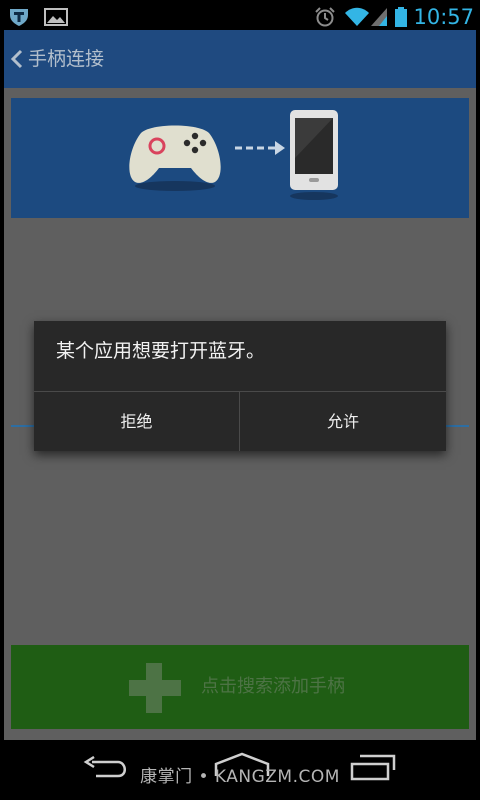  Describe the element at coordinates (240, 158) in the screenshot. I see `connection-banner` at that location.